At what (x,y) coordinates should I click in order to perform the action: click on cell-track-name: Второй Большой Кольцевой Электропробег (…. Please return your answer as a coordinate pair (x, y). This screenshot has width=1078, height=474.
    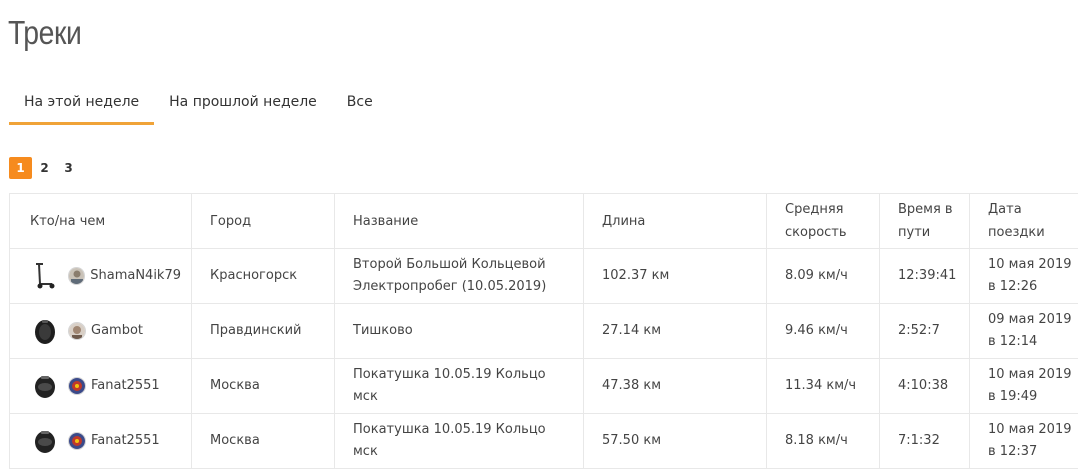
    Looking at the image, I should click on (459, 276).